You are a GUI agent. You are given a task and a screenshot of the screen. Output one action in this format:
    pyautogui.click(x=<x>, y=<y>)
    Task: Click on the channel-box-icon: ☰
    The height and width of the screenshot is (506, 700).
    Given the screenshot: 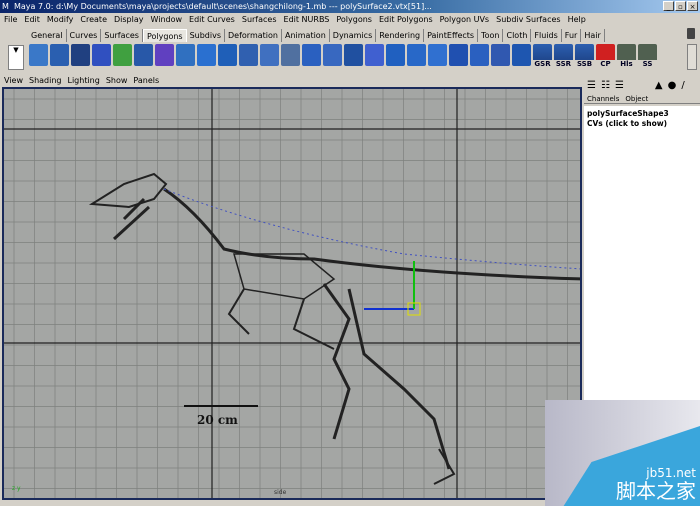 What is the action you would take?
    pyautogui.click(x=591, y=86)
    